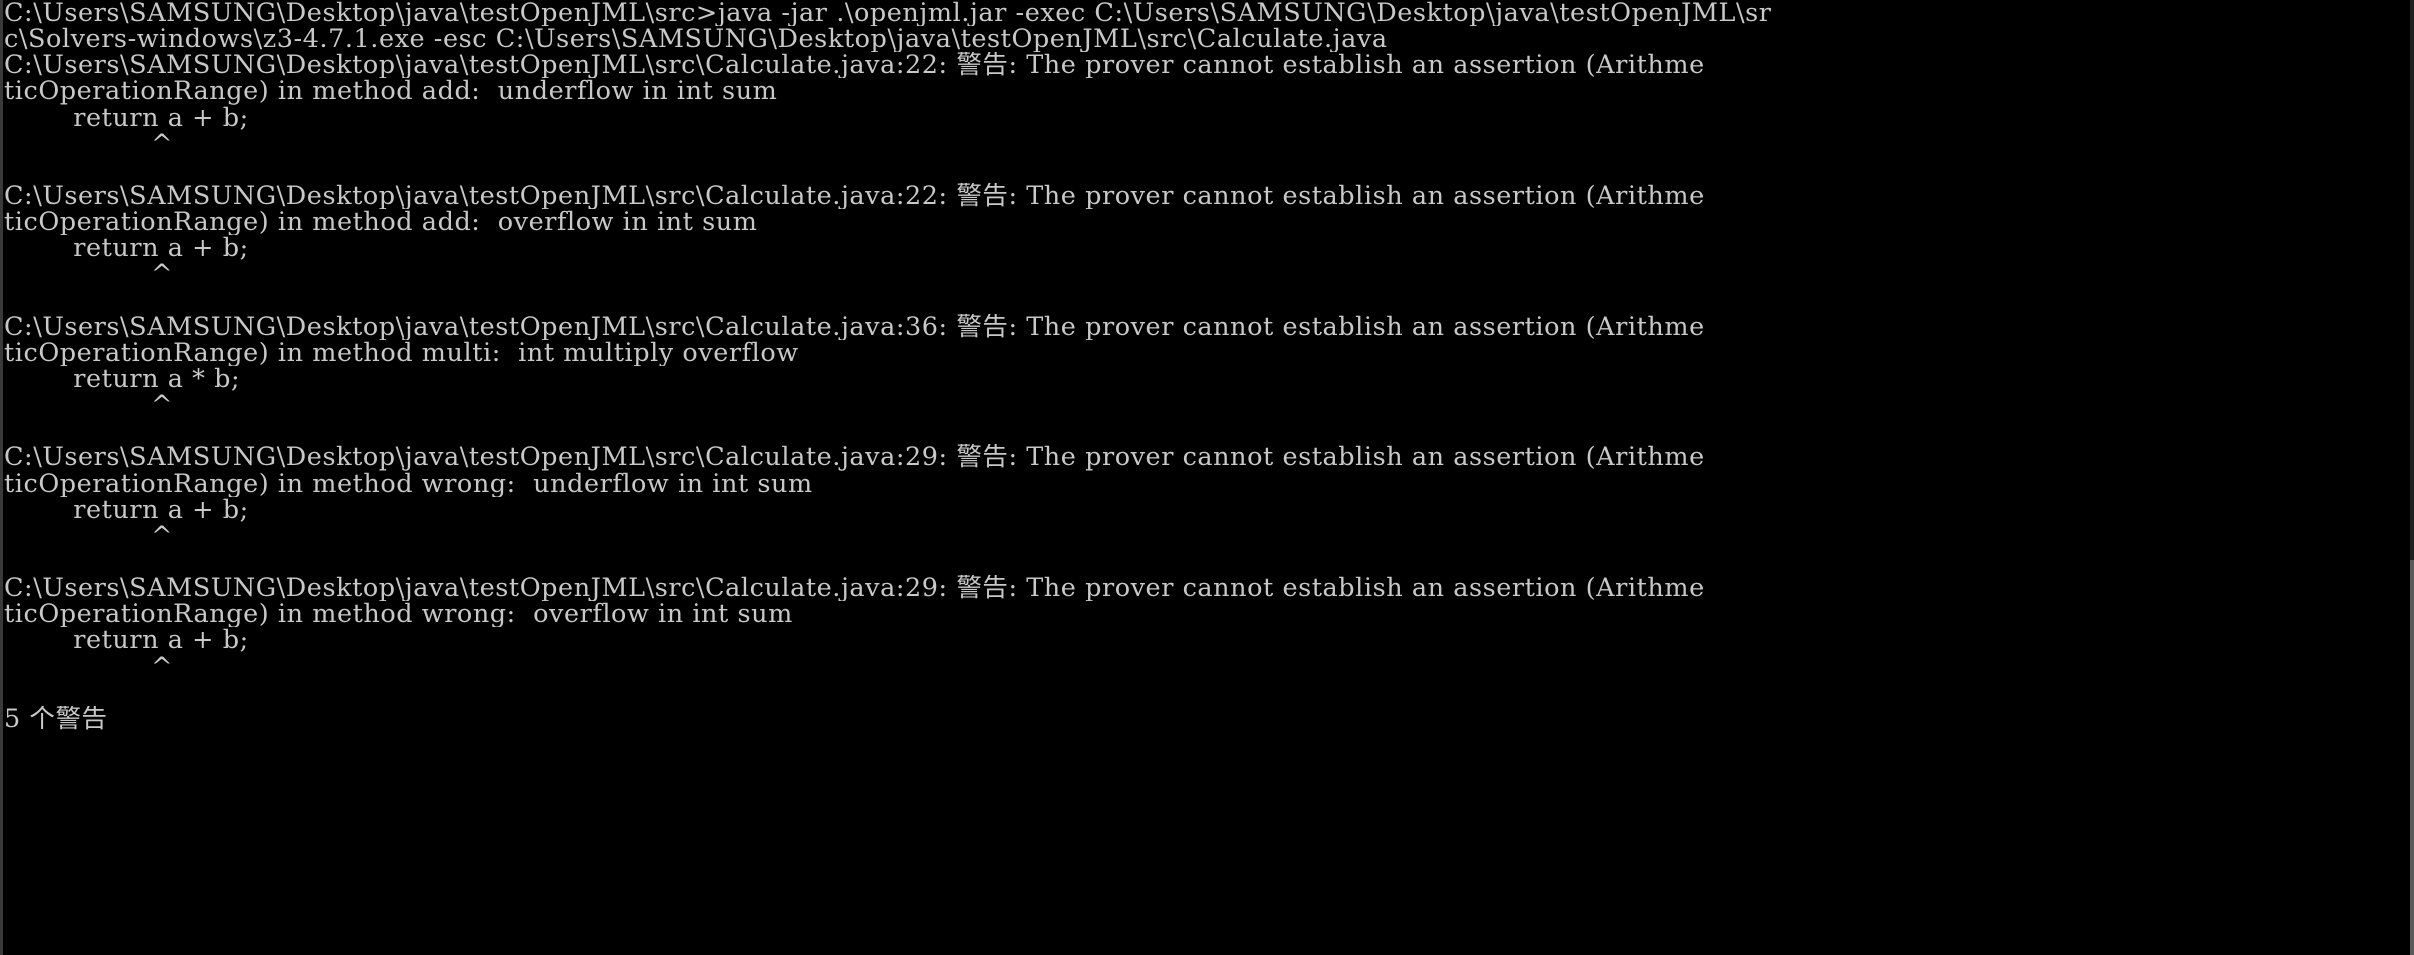  What do you see at coordinates (2412, 477) in the screenshot?
I see `scrollbar-track` at bounding box center [2412, 477].